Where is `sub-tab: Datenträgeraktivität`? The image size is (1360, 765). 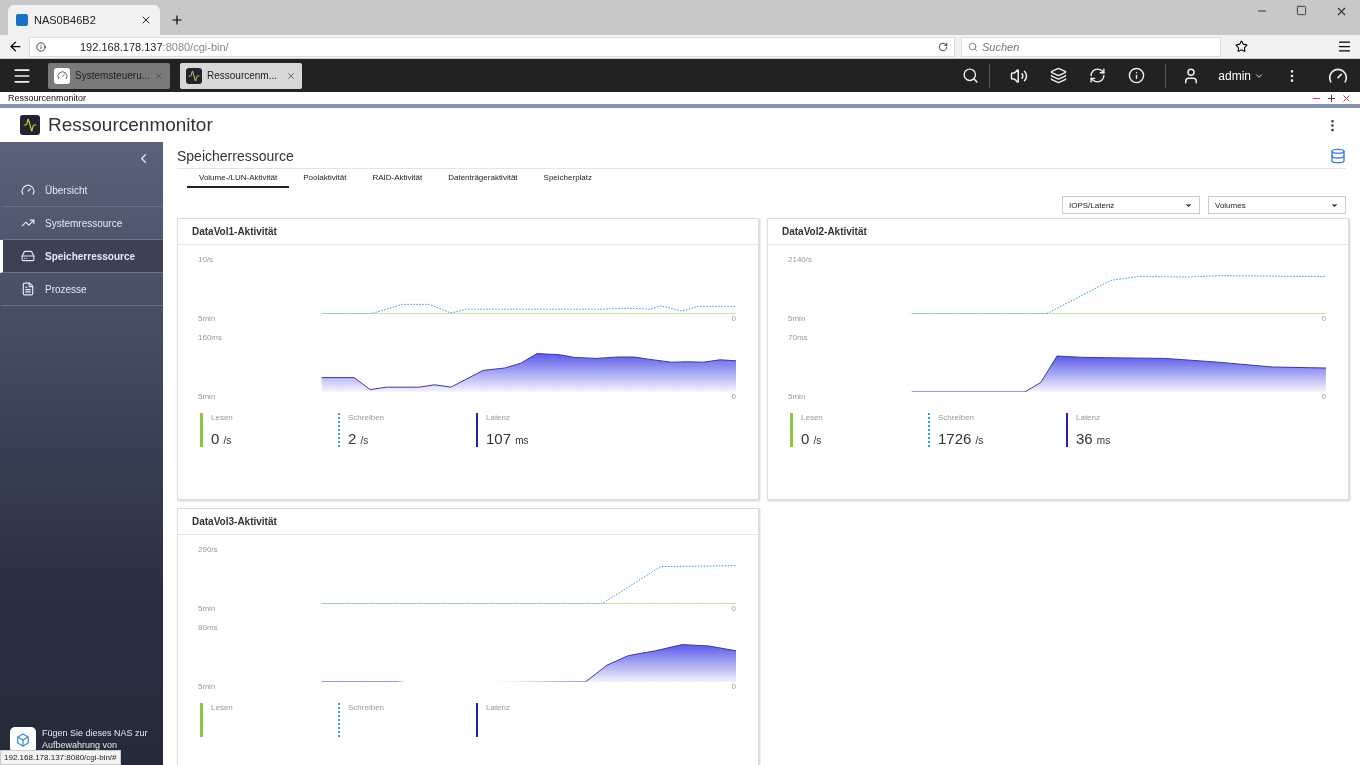
sub-tab: Datenträgeraktivität is located at coordinates (483, 178).